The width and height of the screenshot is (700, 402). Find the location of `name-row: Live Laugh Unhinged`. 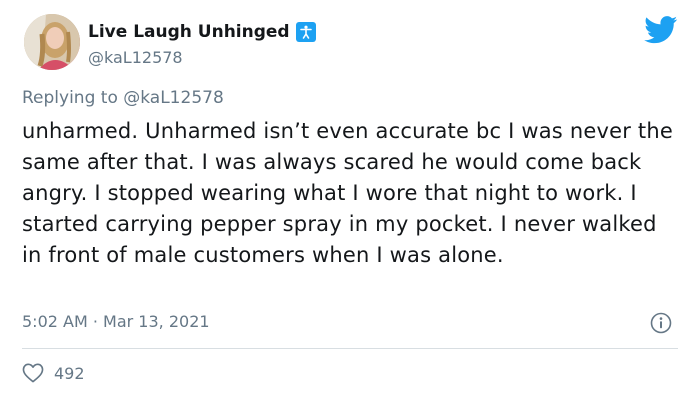

name-row: Live Laugh Unhinged is located at coordinates (202, 32).